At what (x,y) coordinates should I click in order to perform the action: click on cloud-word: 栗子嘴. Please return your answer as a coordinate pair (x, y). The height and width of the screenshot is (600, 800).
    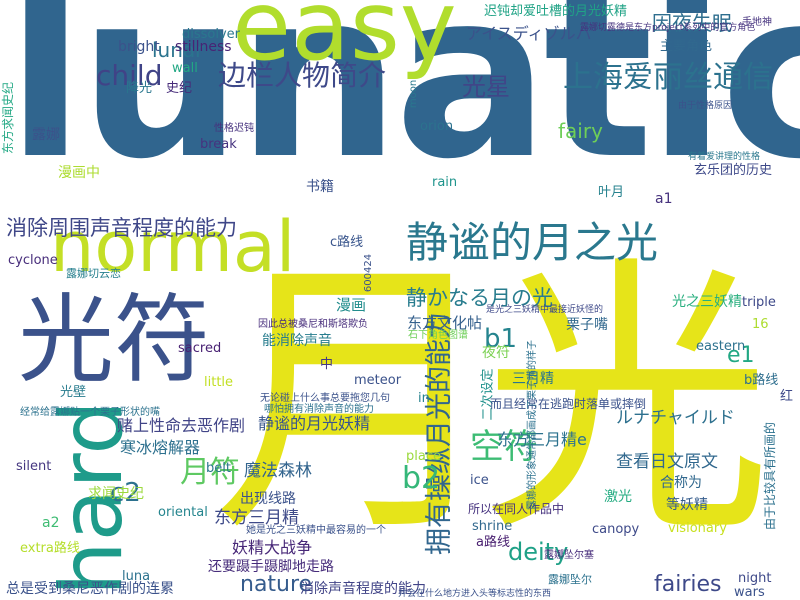
    Looking at the image, I should click on (587, 325).